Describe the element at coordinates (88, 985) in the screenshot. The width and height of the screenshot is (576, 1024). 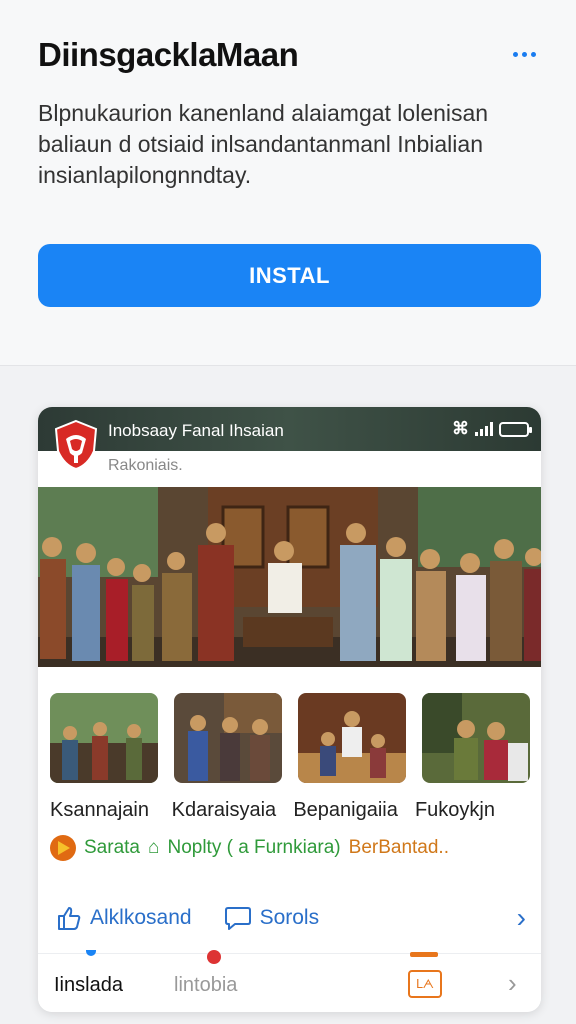
I see `bottom-tab-left: Iinslada` at that location.